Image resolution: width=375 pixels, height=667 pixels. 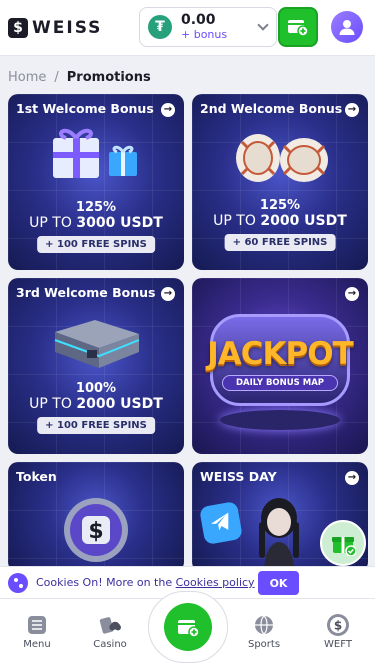 I want to click on promo-title: 1st Welcome Bonus, so click(x=85, y=108).